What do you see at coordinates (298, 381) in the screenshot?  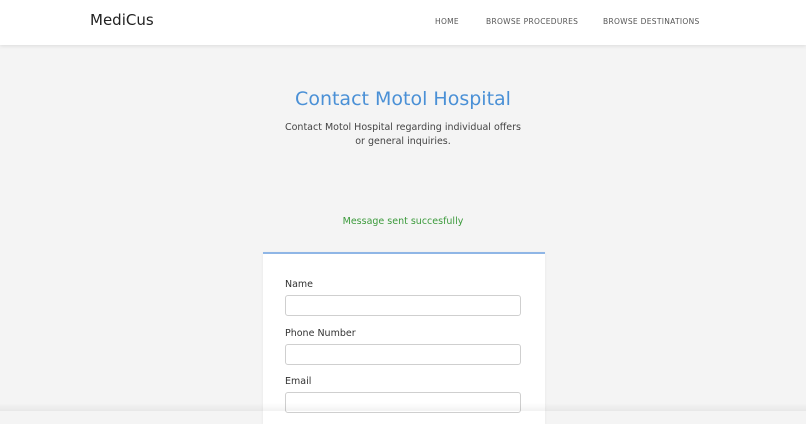 I see `email-label: Email` at bounding box center [298, 381].